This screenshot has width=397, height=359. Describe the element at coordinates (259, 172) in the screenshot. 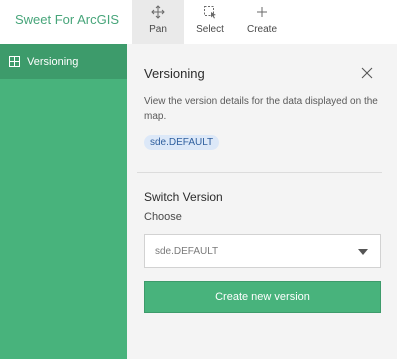

I see `divider` at that location.